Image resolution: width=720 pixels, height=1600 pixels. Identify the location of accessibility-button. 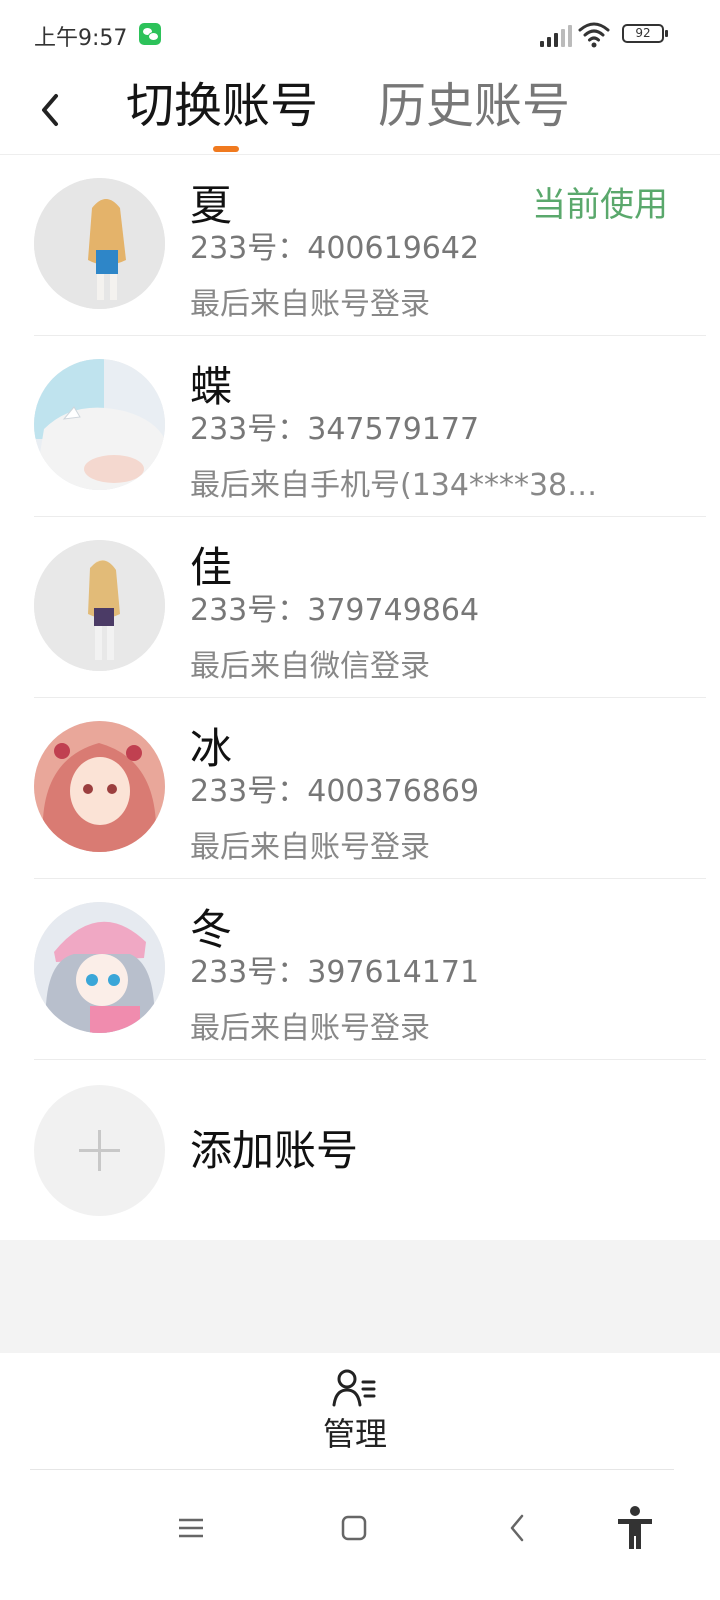
(635, 1528).